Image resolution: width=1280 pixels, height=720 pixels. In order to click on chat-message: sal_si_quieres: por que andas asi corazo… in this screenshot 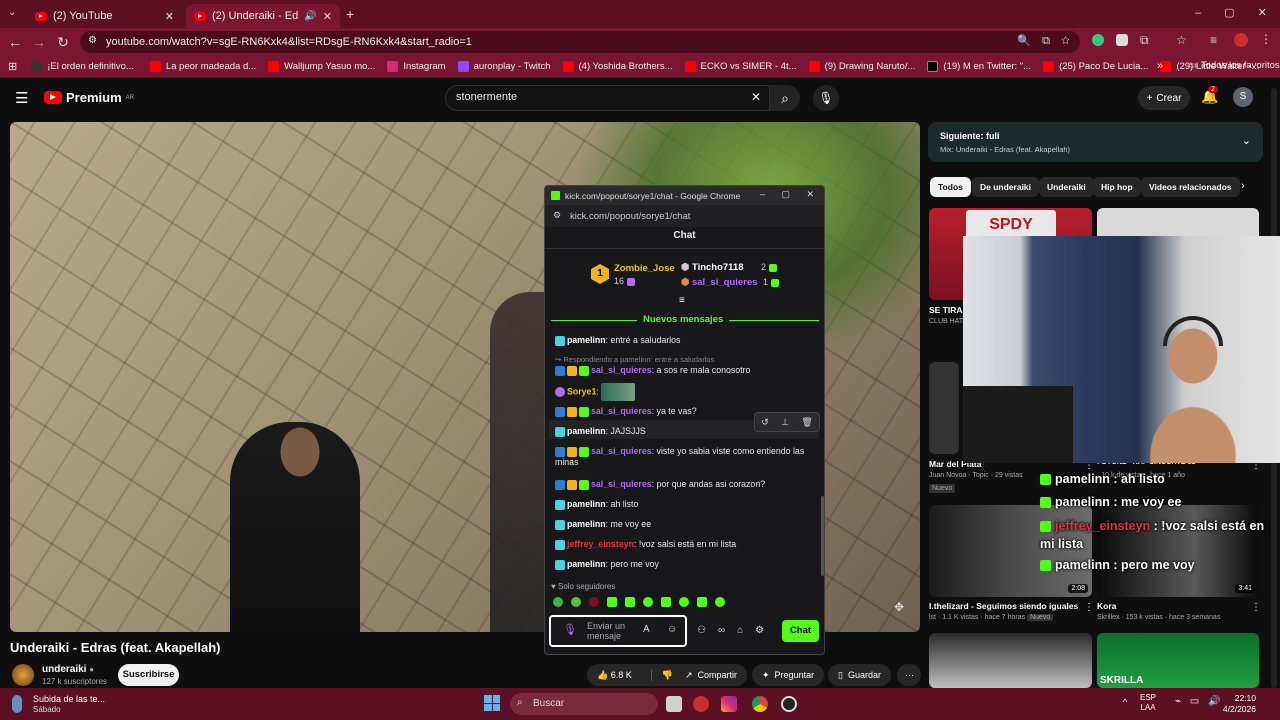, I will do `click(685, 484)`.